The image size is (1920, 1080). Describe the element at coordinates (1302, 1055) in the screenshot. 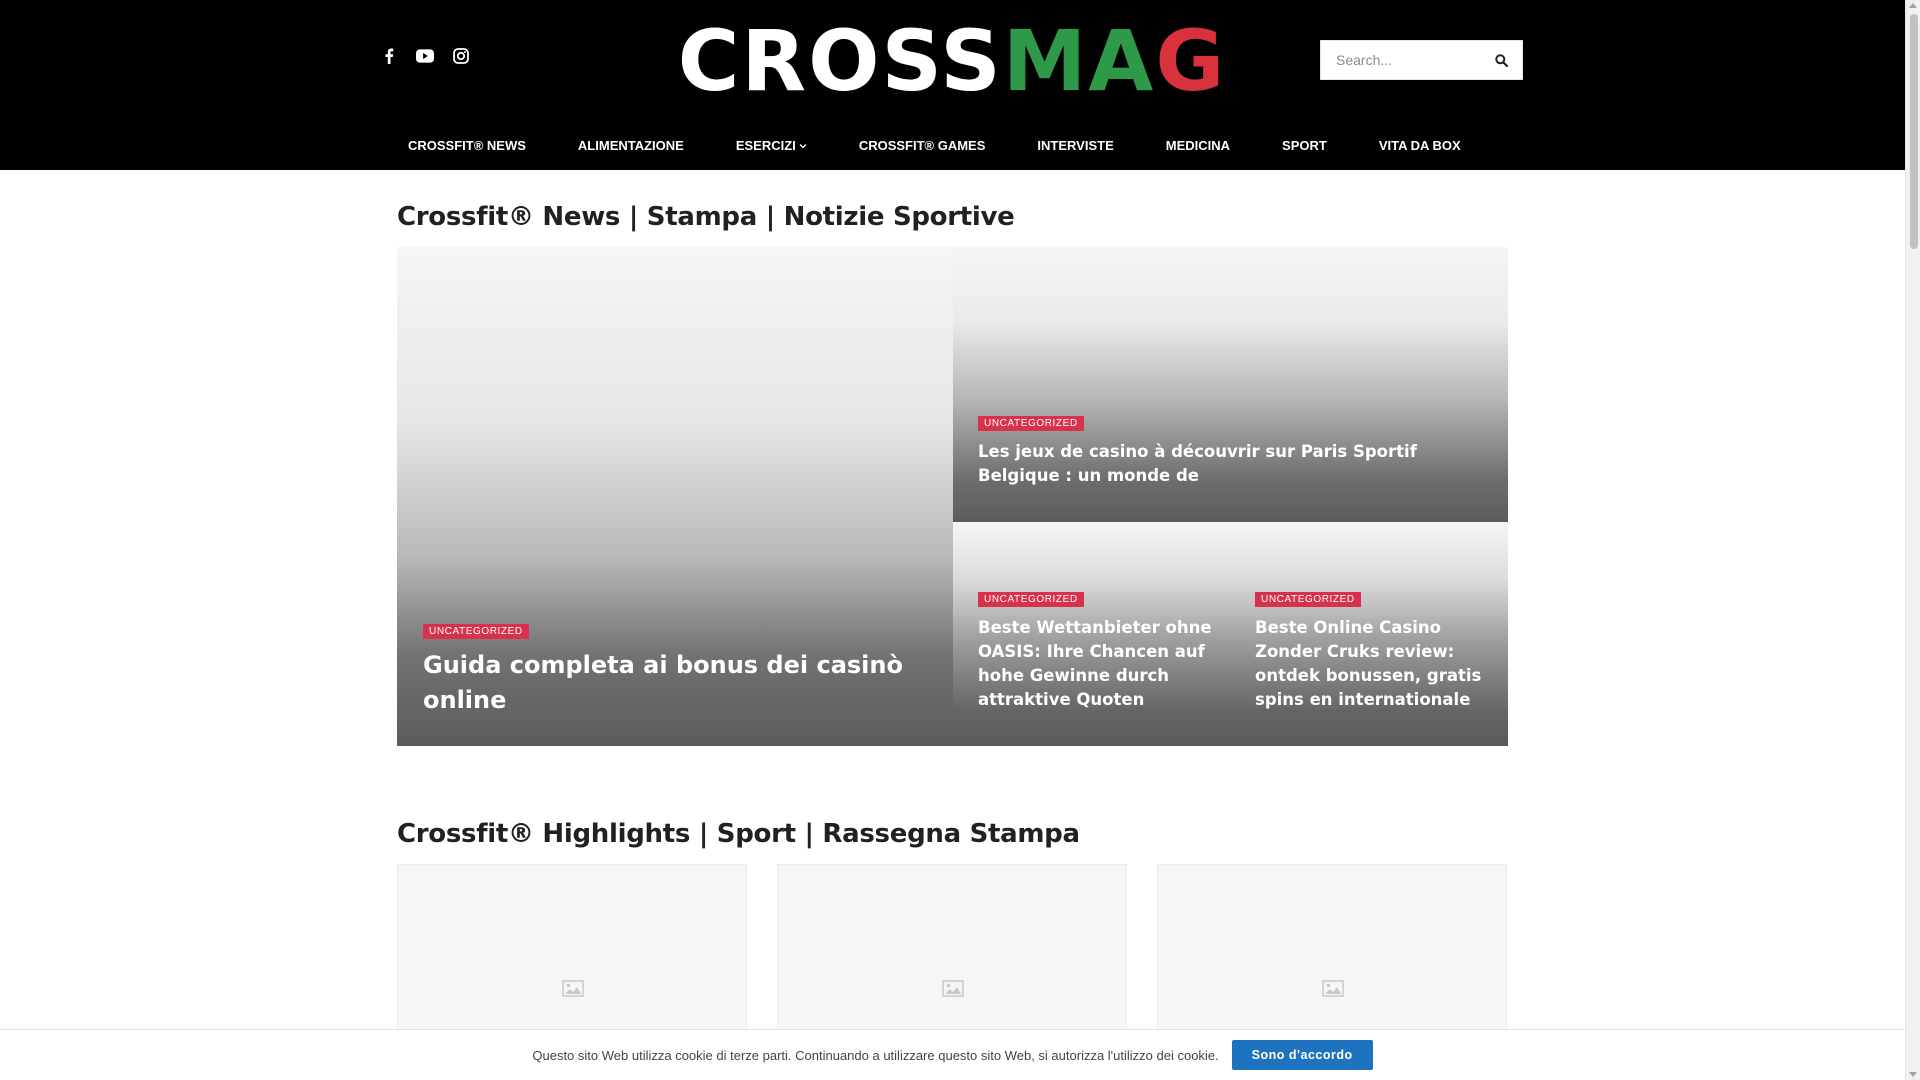

I see `cookie-accept-button: Sono d'accordo` at that location.